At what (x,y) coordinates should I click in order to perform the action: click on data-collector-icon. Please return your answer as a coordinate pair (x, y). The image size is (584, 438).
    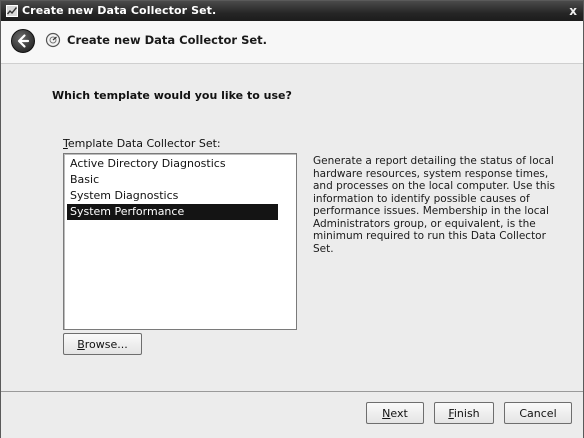
    Looking at the image, I should click on (53, 40).